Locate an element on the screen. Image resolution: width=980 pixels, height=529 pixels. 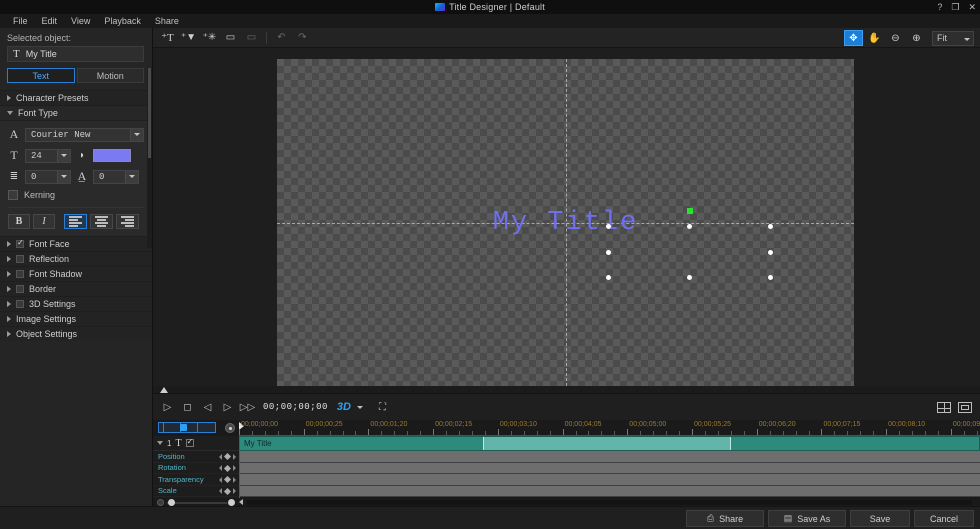
clip-selected-region is located at coordinates (607, 443).